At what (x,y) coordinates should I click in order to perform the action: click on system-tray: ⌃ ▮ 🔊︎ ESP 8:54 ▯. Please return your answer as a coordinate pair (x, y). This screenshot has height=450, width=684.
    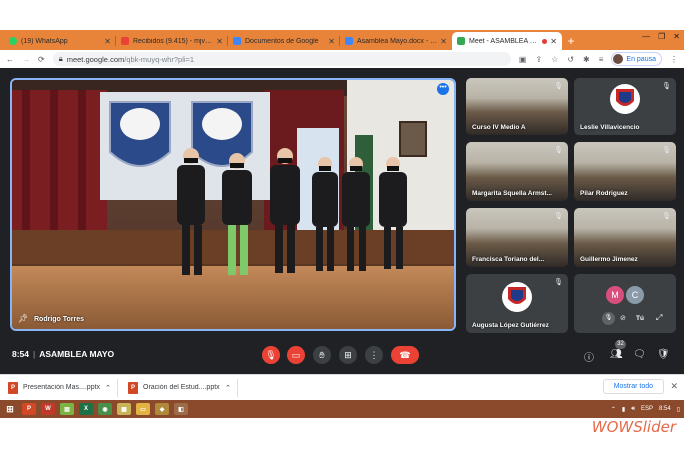
    Looking at the image, I should click on (645, 409).